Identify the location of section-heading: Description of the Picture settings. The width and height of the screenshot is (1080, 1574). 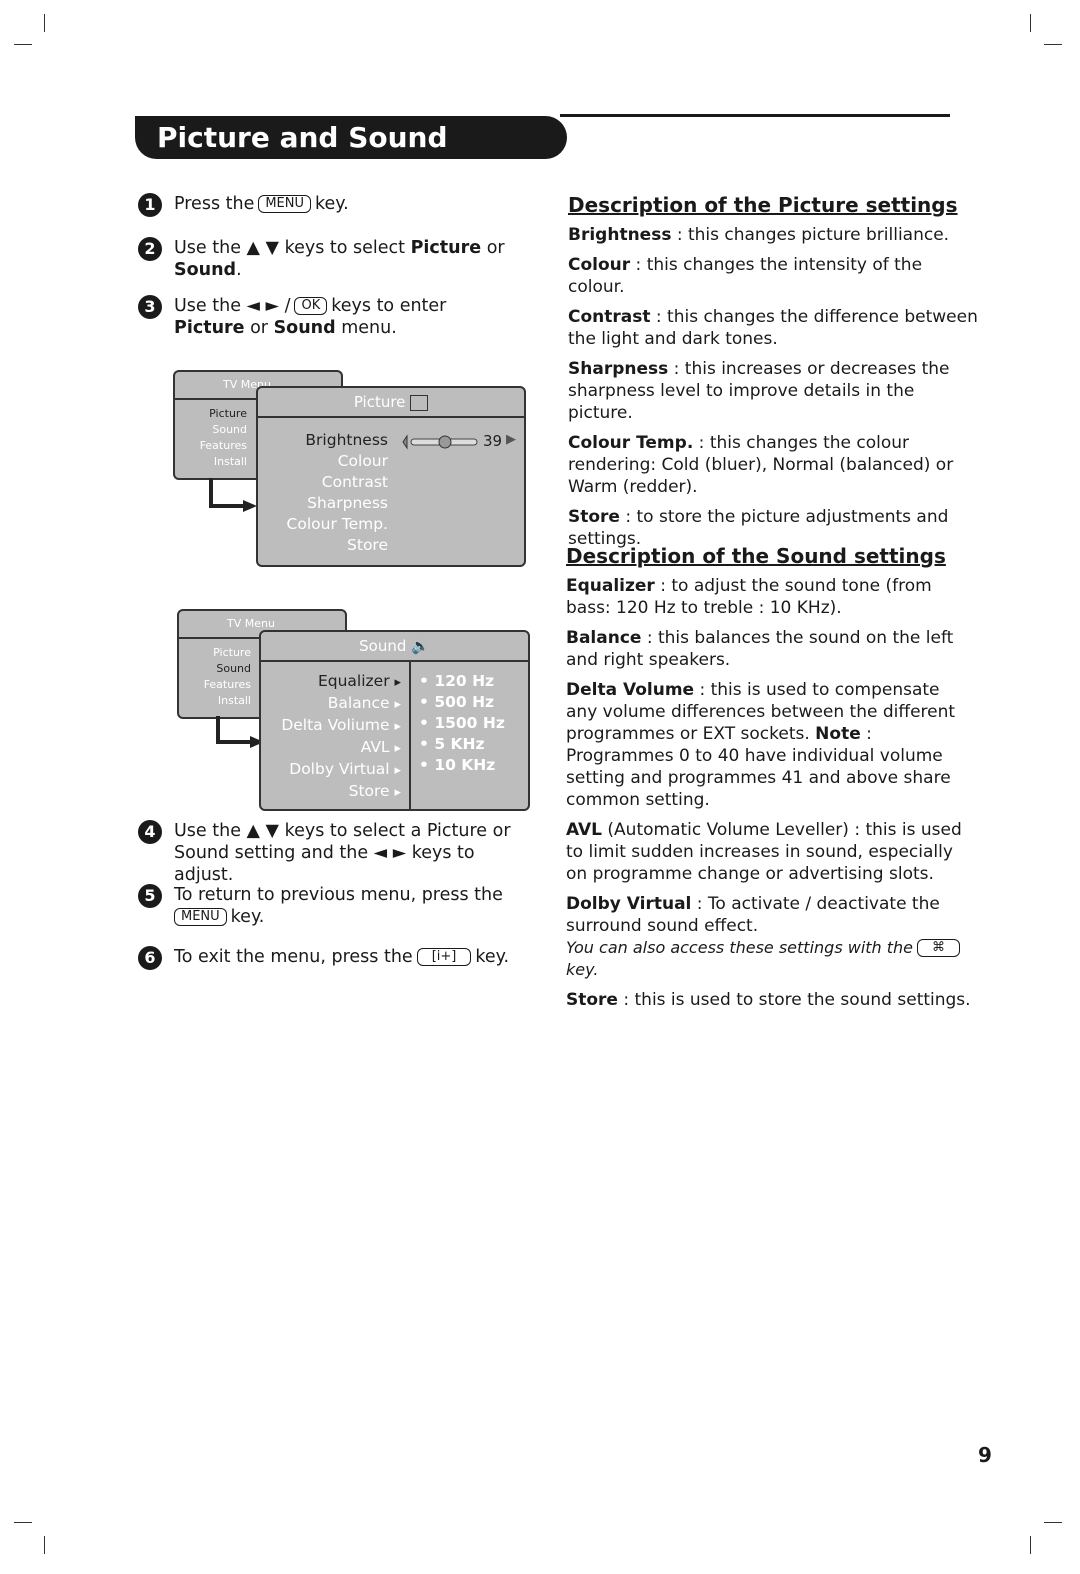
(763, 205).